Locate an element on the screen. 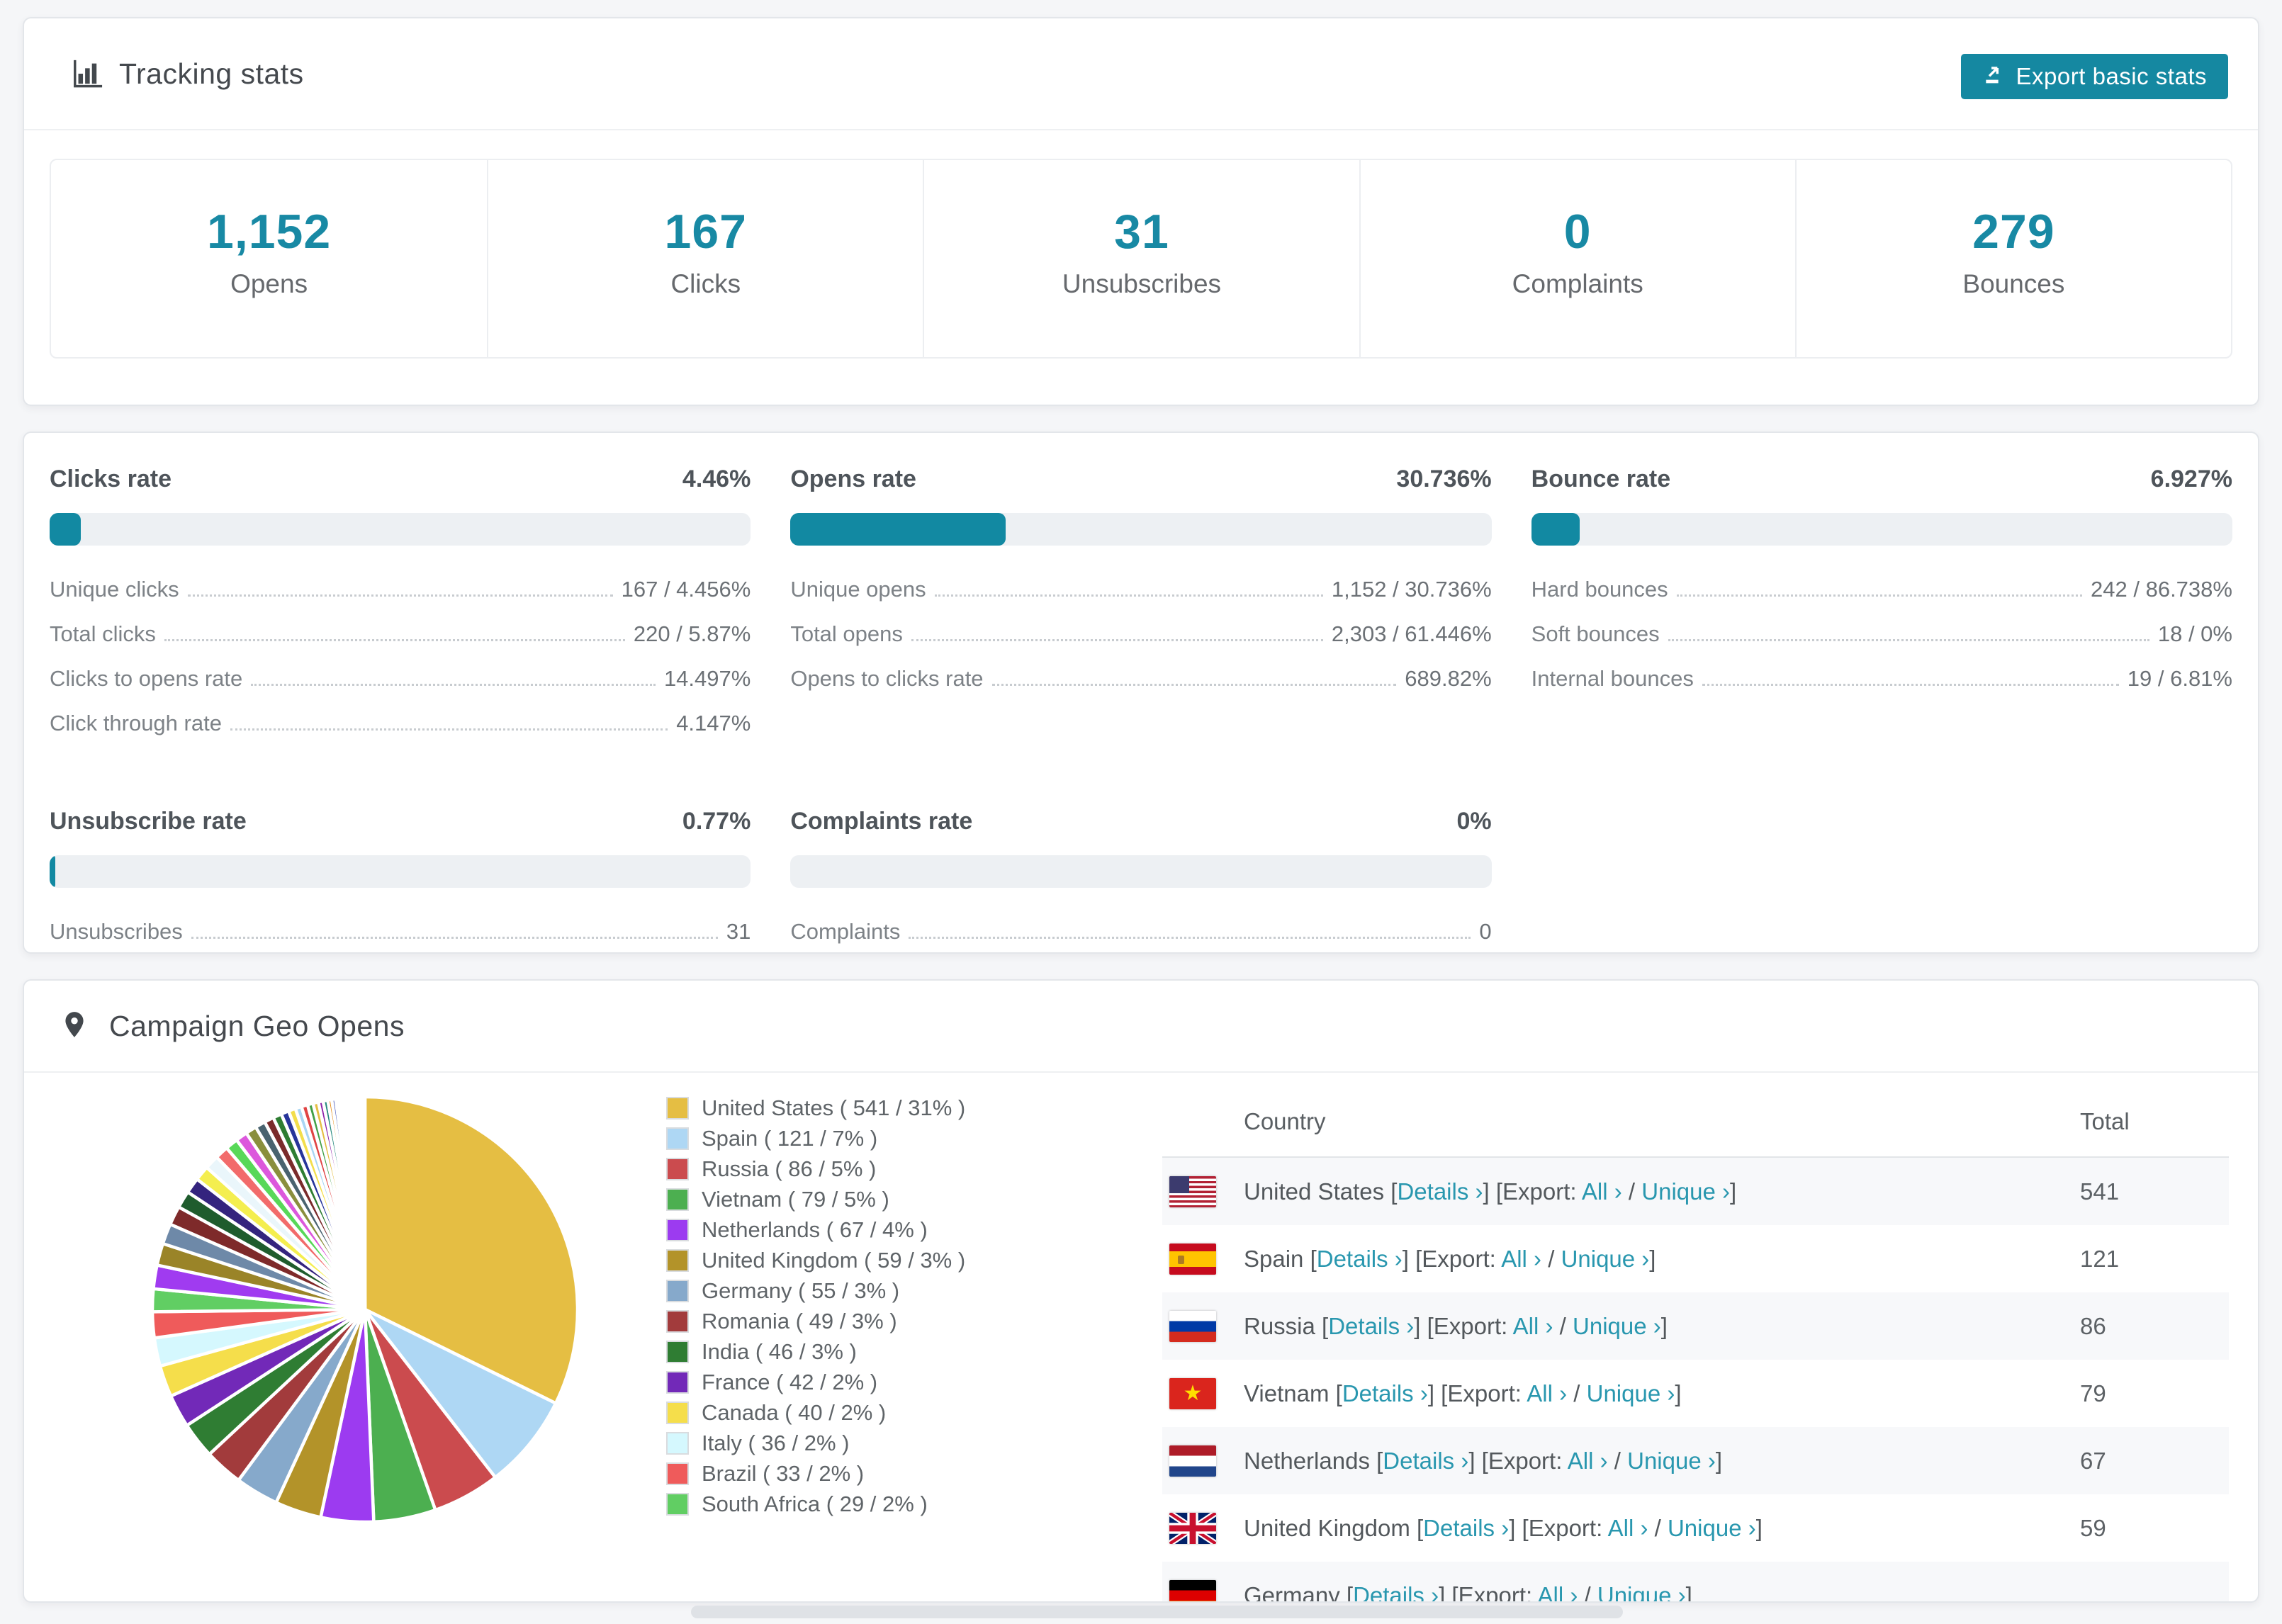 The image size is (2282, 1624). legend-item: India ( 46 / 3% ) is located at coordinates (816, 1352).